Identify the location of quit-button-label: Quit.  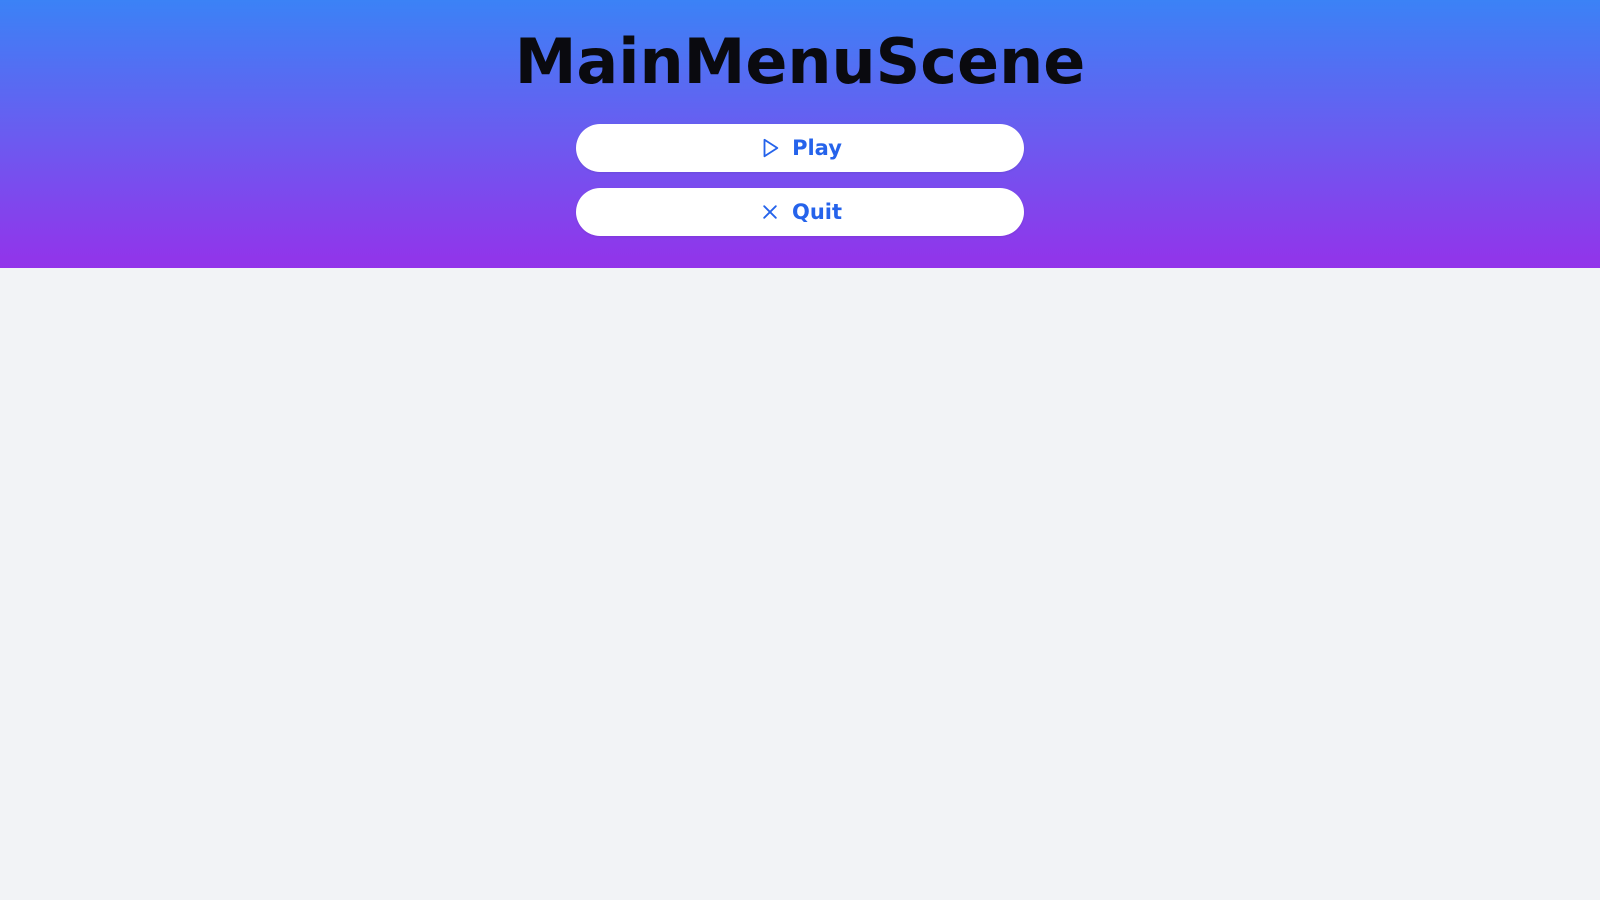
(817, 212).